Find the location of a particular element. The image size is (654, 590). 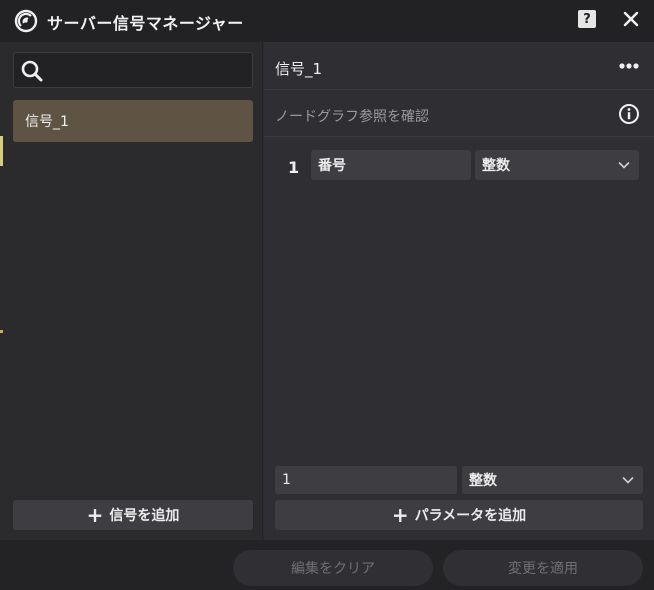

title-bar: サーバー信号マネージャー ? is located at coordinates (327, 21).